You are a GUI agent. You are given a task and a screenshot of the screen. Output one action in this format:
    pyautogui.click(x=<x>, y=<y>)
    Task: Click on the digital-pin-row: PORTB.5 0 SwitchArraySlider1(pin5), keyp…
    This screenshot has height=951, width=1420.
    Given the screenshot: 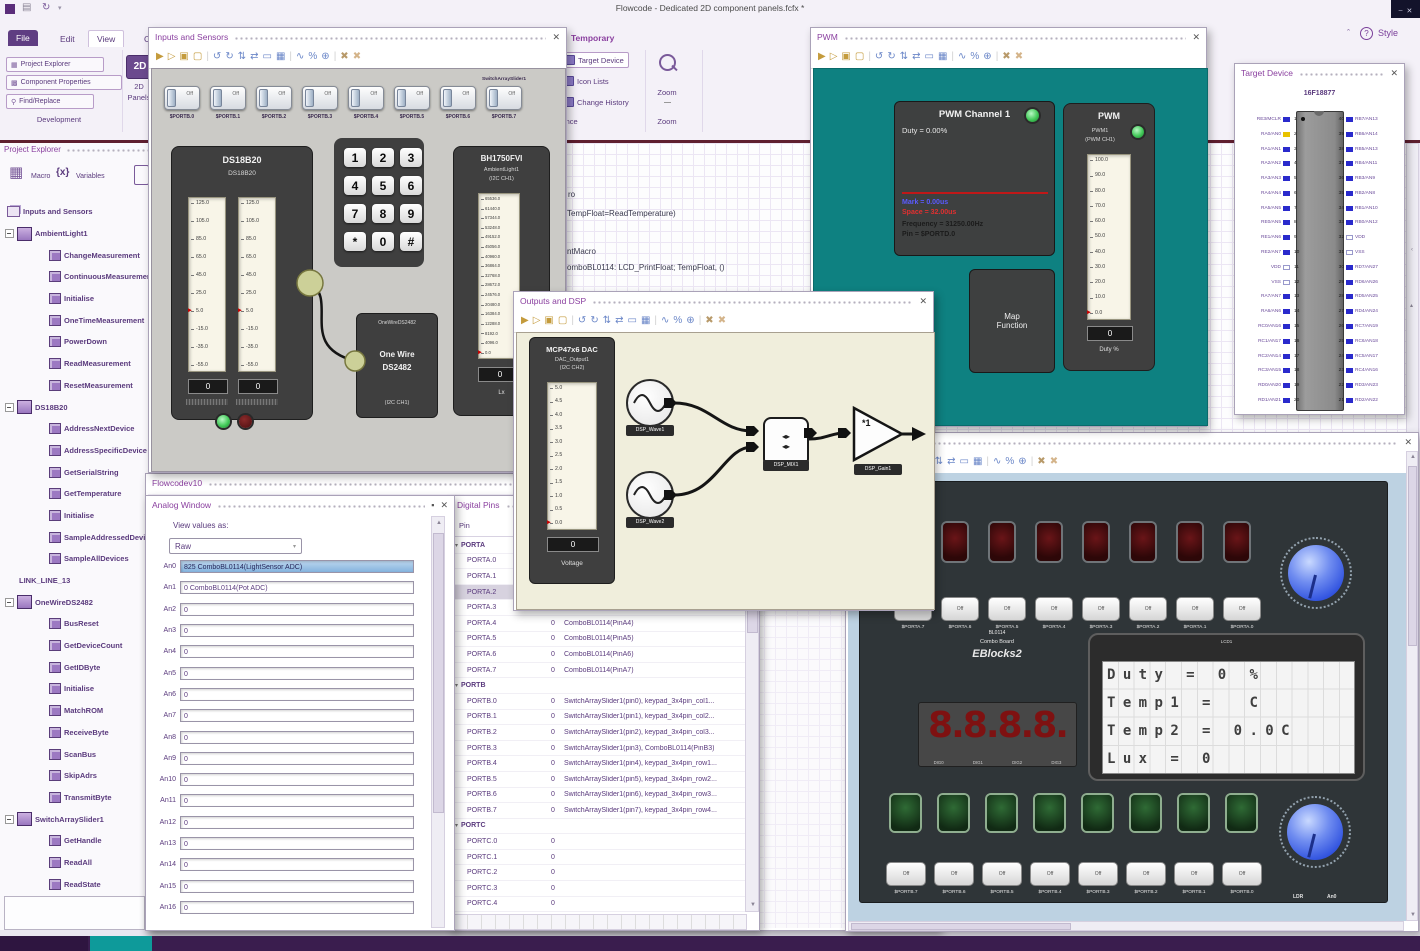 What is the action you would take?
    pyautogui.click(x=598, y=780)
    